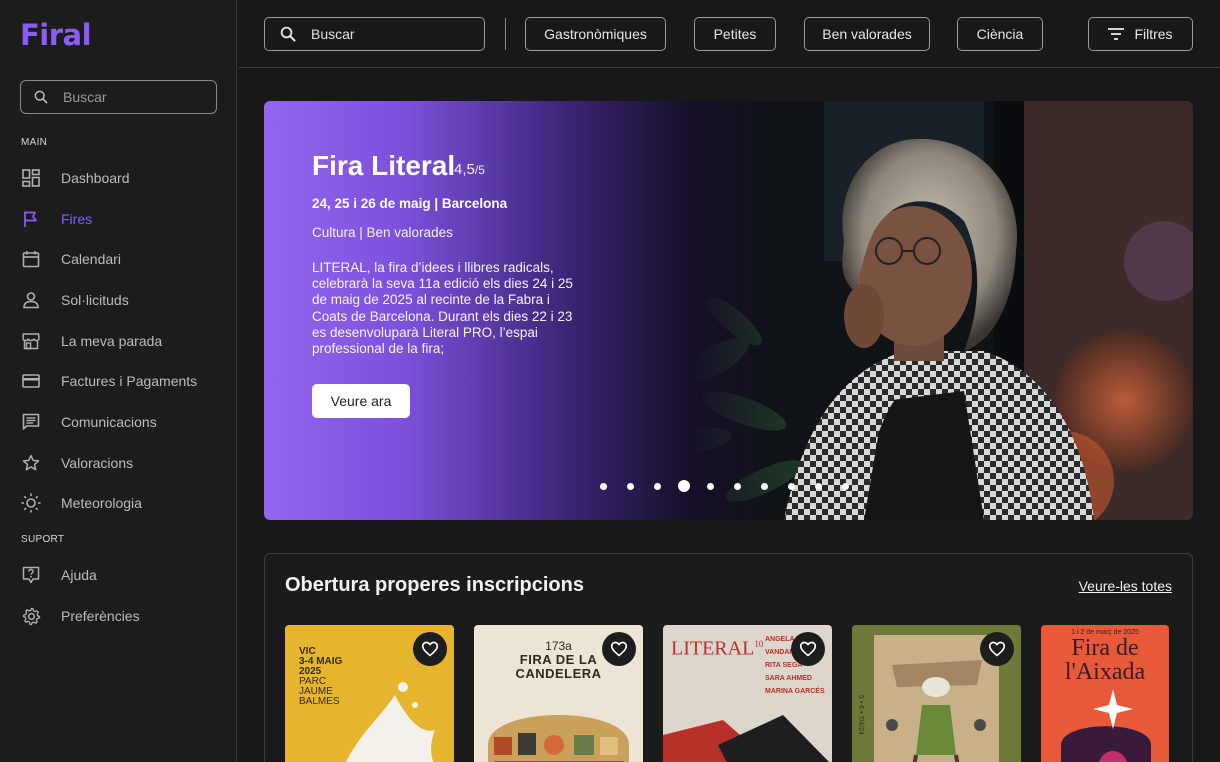  I want to click on store-icon, so click(31, 341).